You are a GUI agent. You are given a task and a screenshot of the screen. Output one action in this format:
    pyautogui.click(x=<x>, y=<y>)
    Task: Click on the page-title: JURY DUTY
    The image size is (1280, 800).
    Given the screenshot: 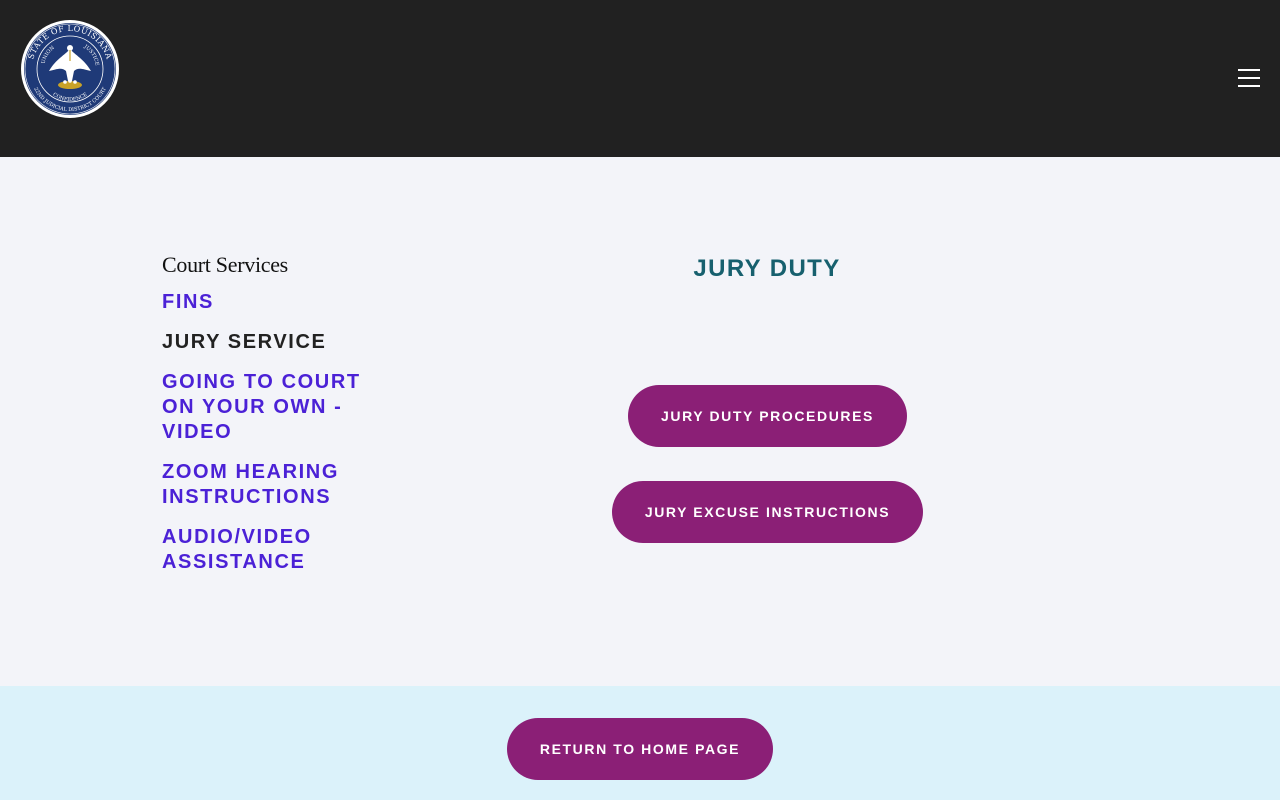 What is the action you would take?
    pyautogui.click(x=767, y=268)
    